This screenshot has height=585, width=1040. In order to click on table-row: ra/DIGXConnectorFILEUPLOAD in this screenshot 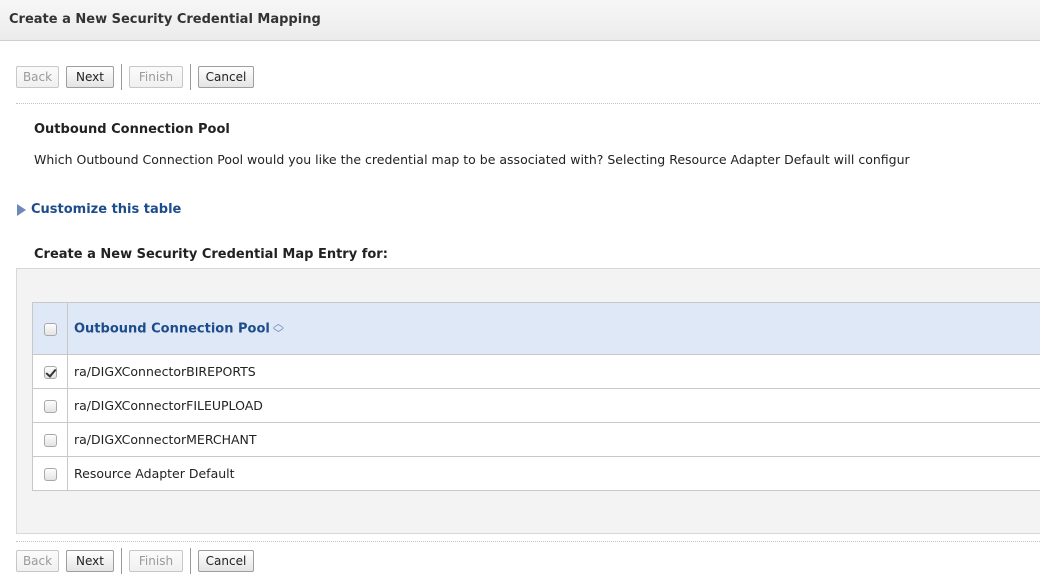, I will do `click(536, 405)`.